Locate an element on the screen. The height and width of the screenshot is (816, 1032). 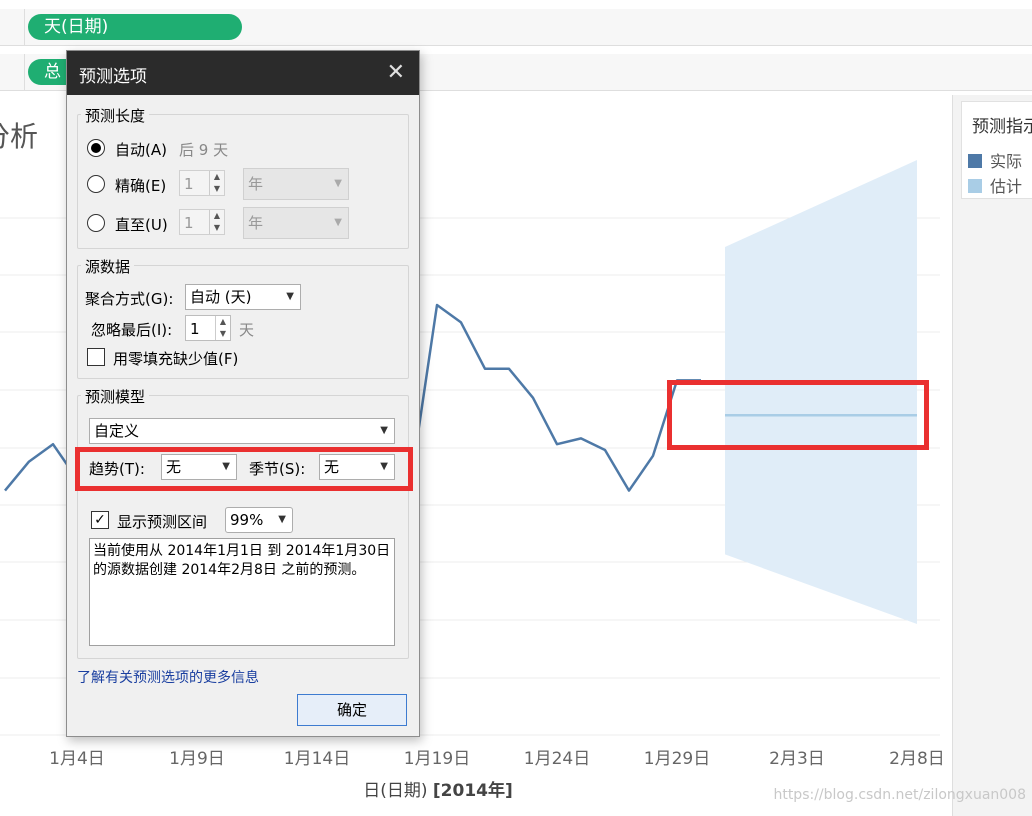
until-label: 直至(U) is located at coordinates (141, 225).